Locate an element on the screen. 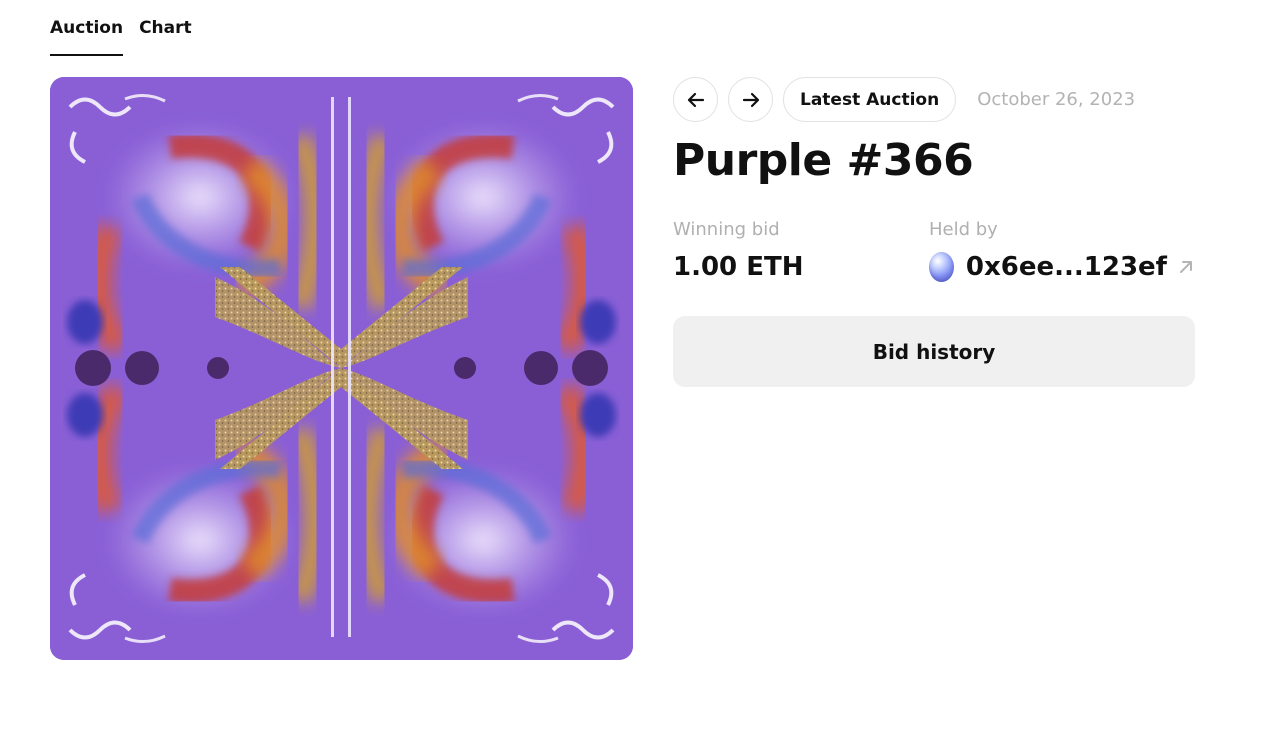 The width and height of the screenshot is (1265, 729). tab-chart: Chart is located at coordinates (165, 37).